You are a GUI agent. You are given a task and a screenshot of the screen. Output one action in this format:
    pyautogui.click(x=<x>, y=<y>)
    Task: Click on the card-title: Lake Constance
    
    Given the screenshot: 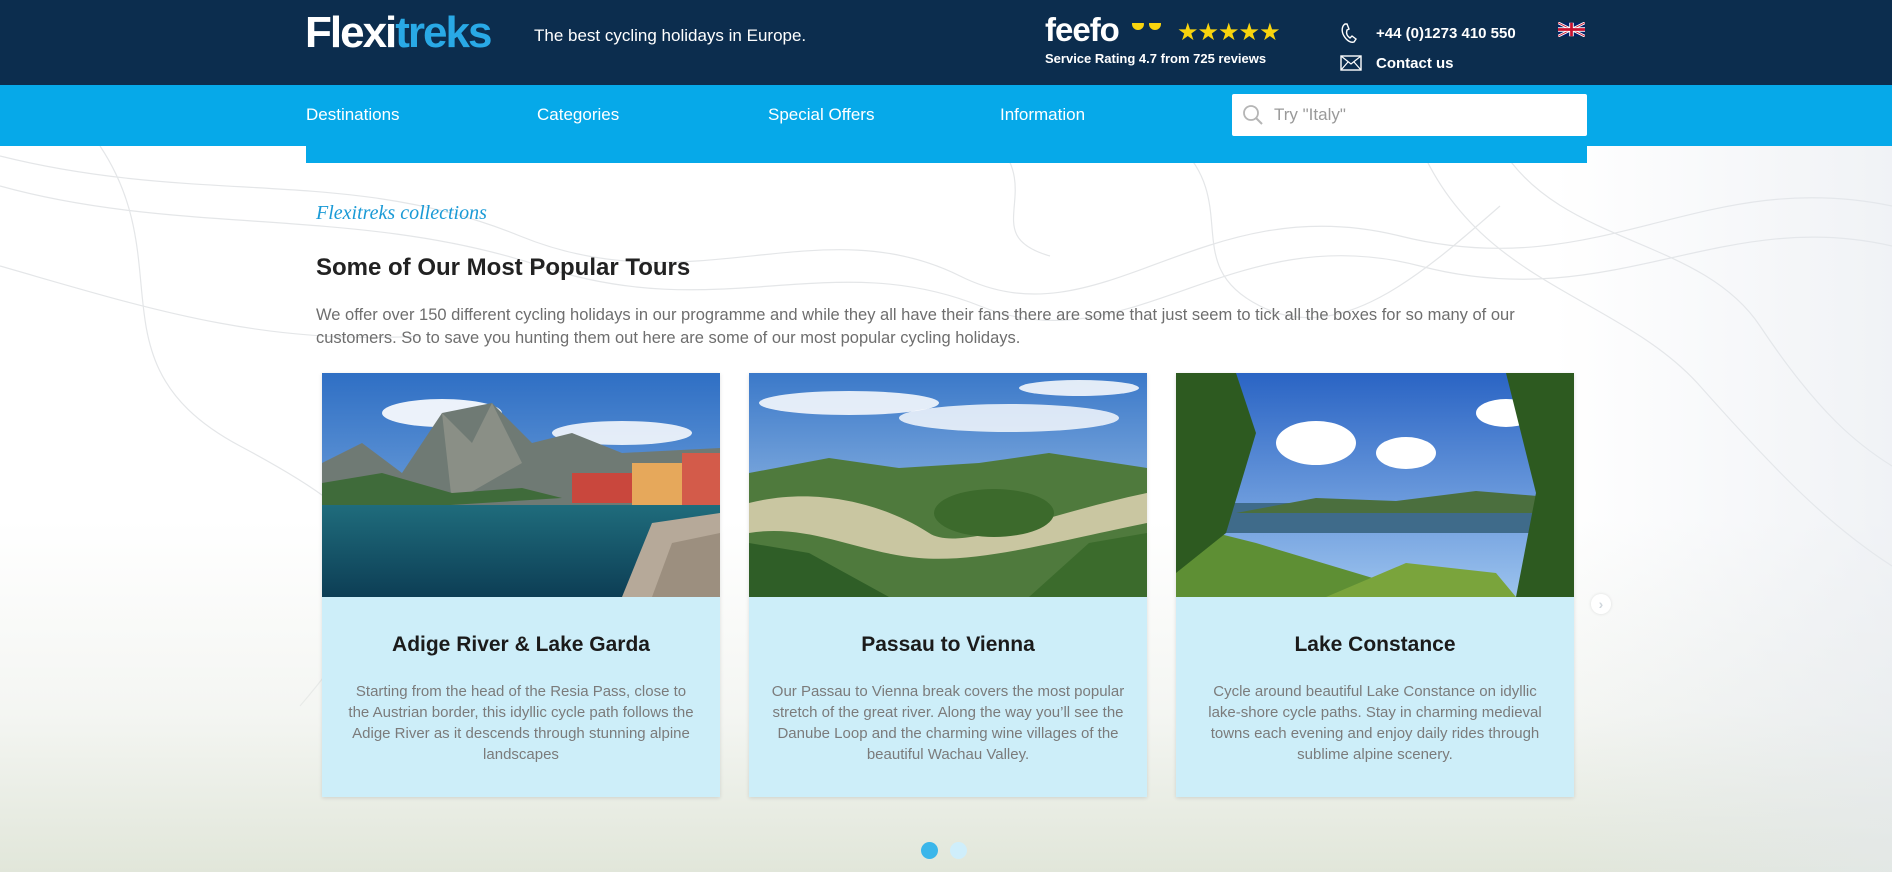 What is the action you would take?
    pyautogui.click(x=1375, y=644)
    